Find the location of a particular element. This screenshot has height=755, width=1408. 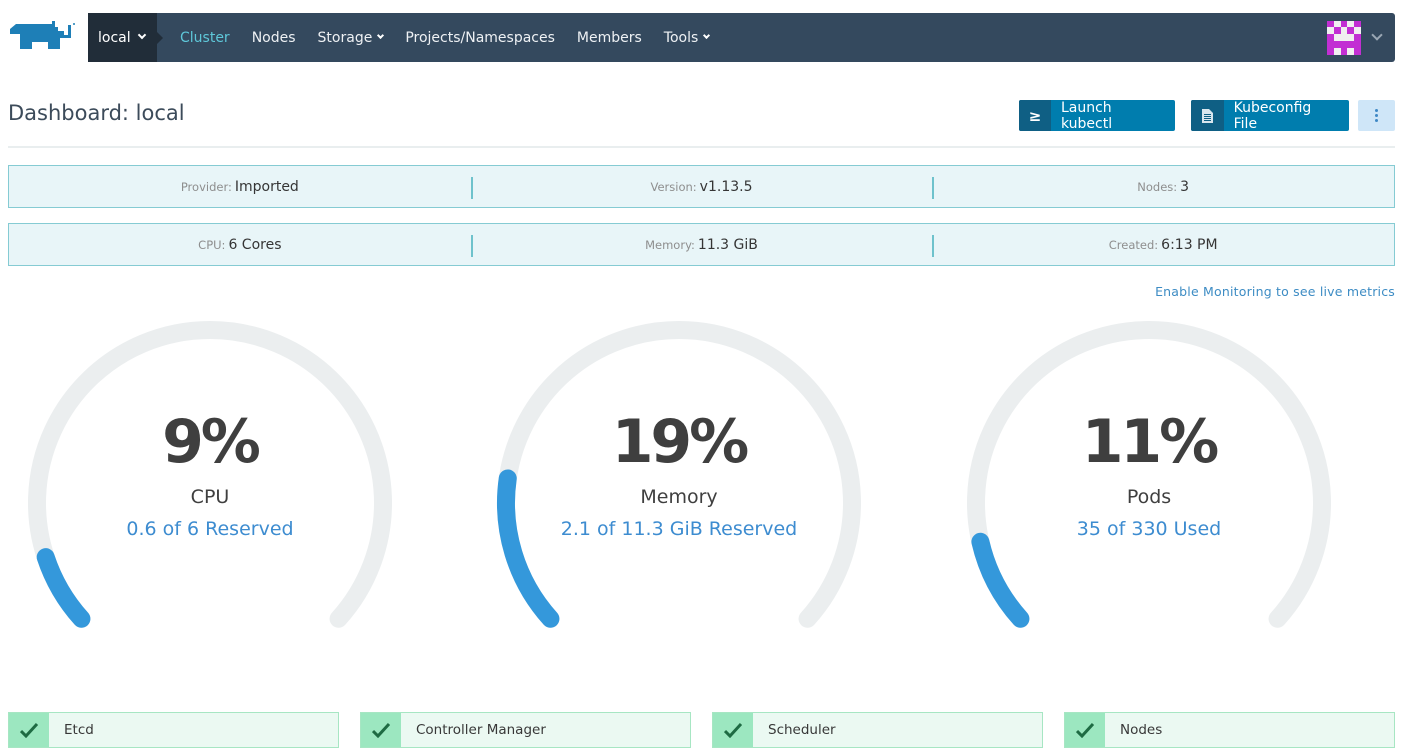

file-icon is located at coordinates (1207, 115).